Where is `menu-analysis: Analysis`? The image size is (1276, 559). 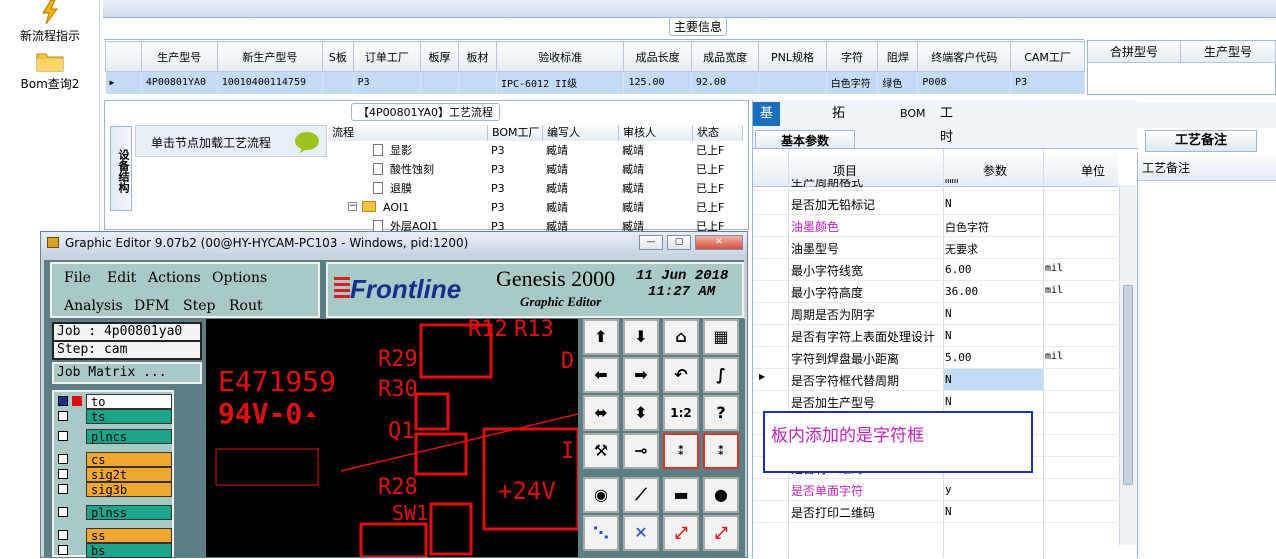 menu-analysis: Analysis is located at coordinates (93, 306).